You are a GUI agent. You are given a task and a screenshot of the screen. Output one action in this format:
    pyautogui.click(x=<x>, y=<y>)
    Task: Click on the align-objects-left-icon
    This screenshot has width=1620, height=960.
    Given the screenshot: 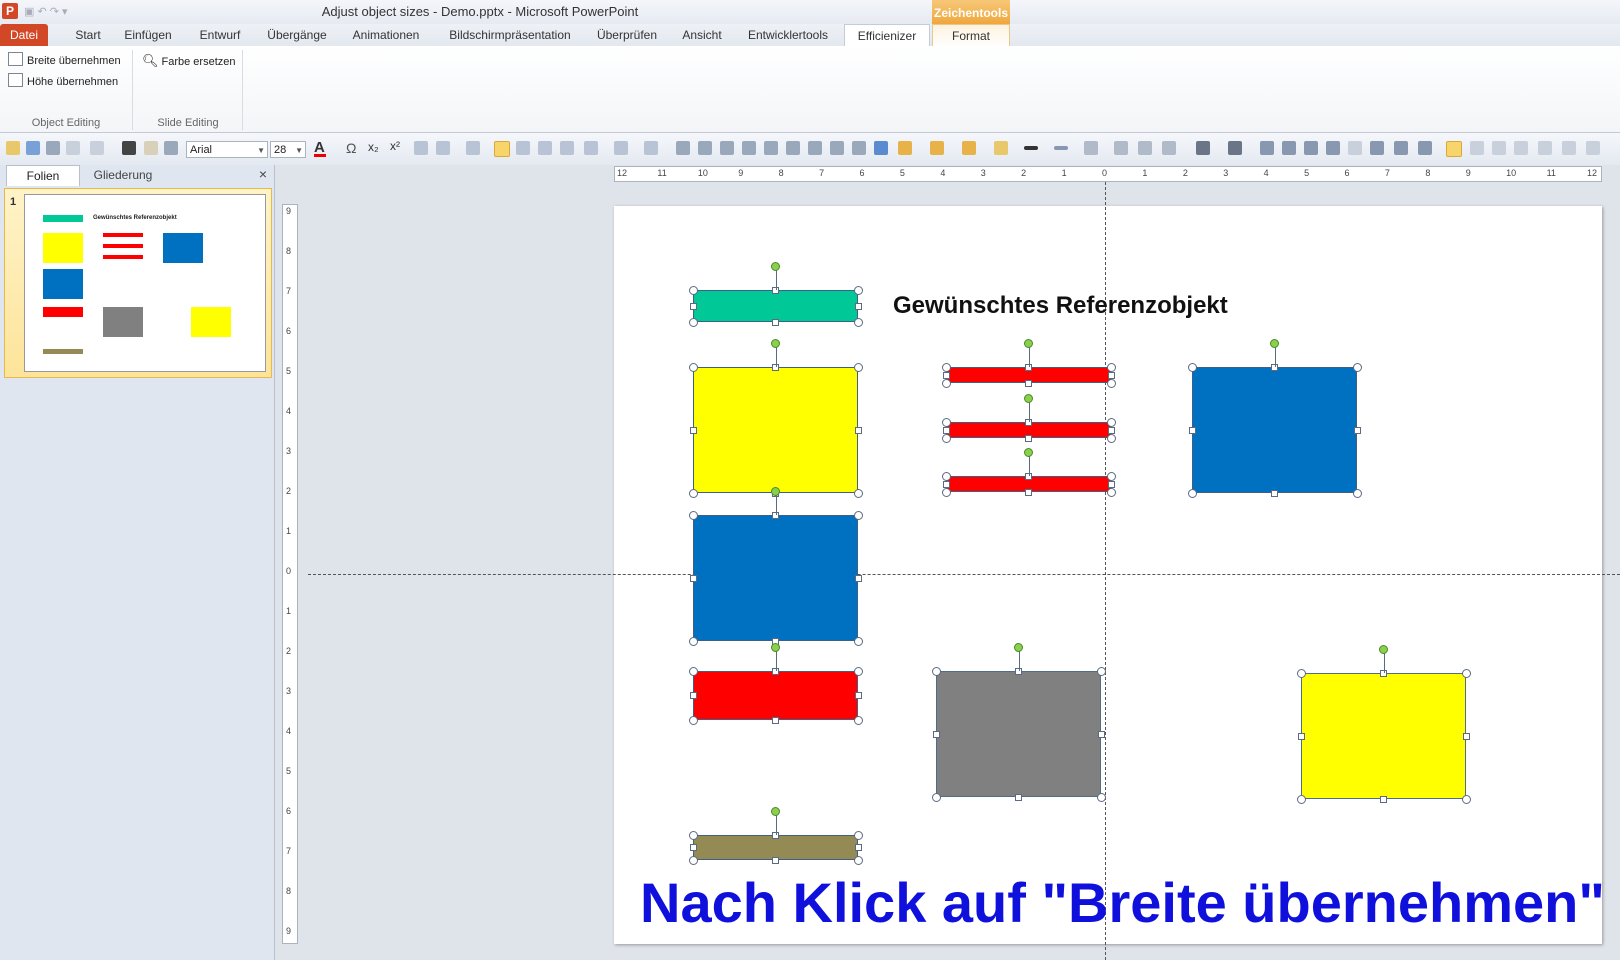 What is the action you would take?
    pyautogui.click(x=683, y=148)
    